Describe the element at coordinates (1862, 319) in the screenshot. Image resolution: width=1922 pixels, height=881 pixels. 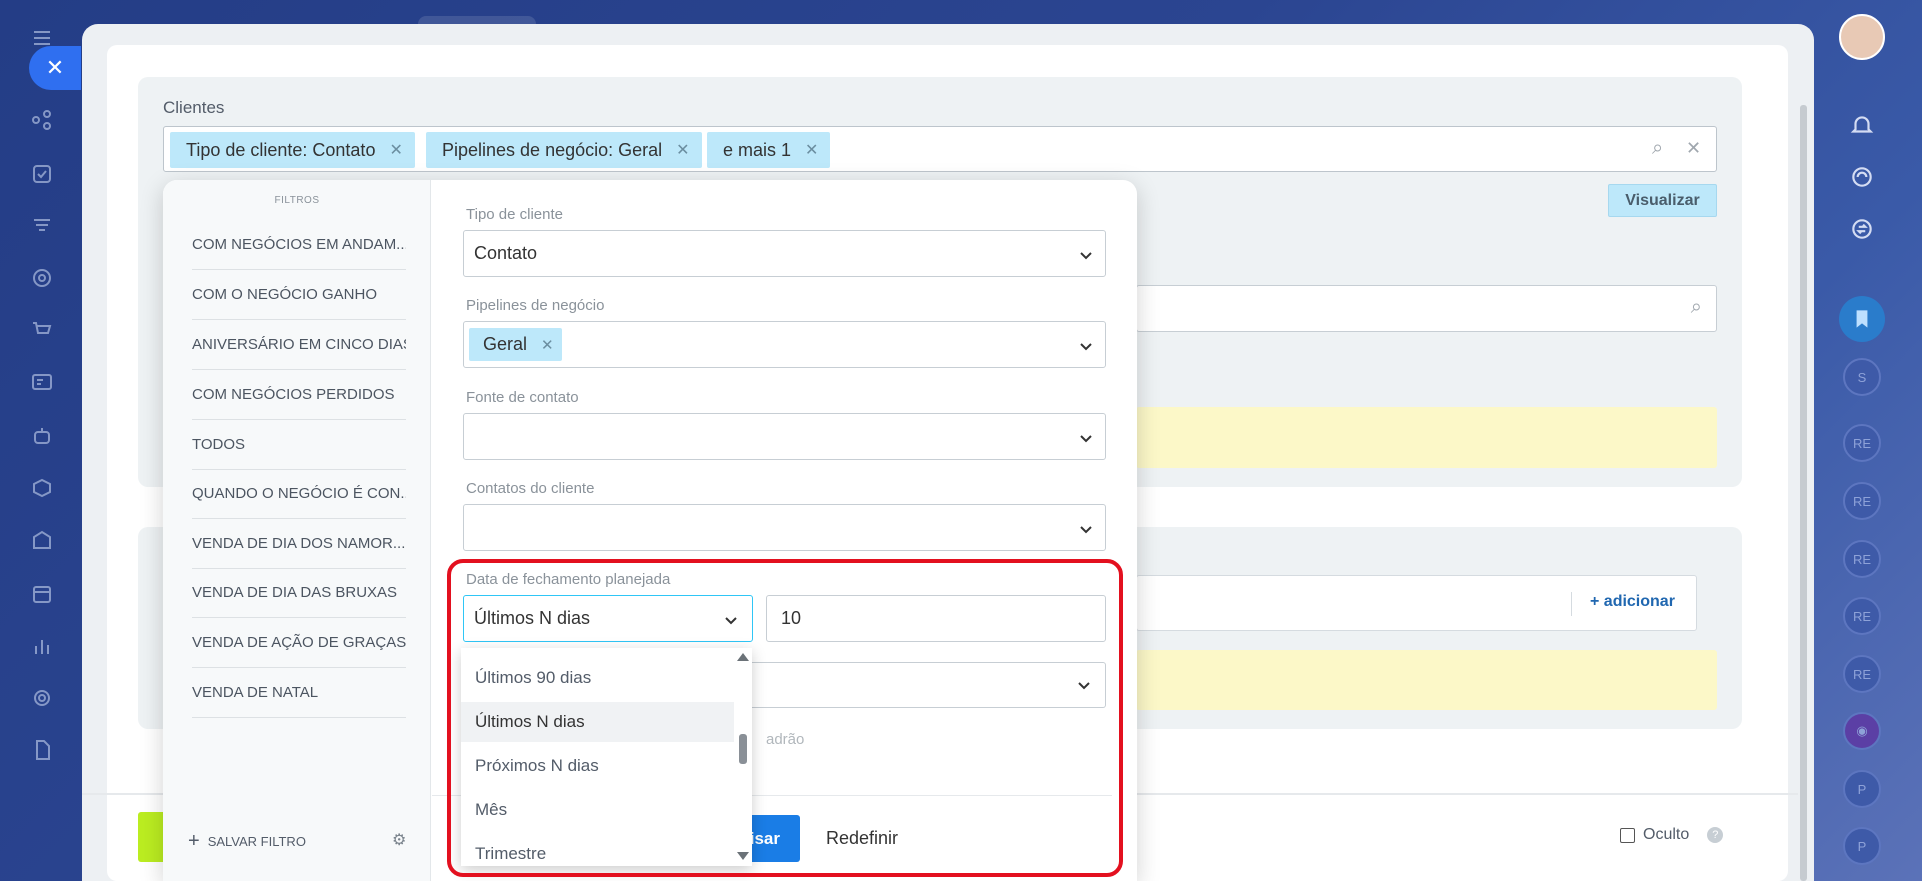
I see `bookmark-icon` at that location.